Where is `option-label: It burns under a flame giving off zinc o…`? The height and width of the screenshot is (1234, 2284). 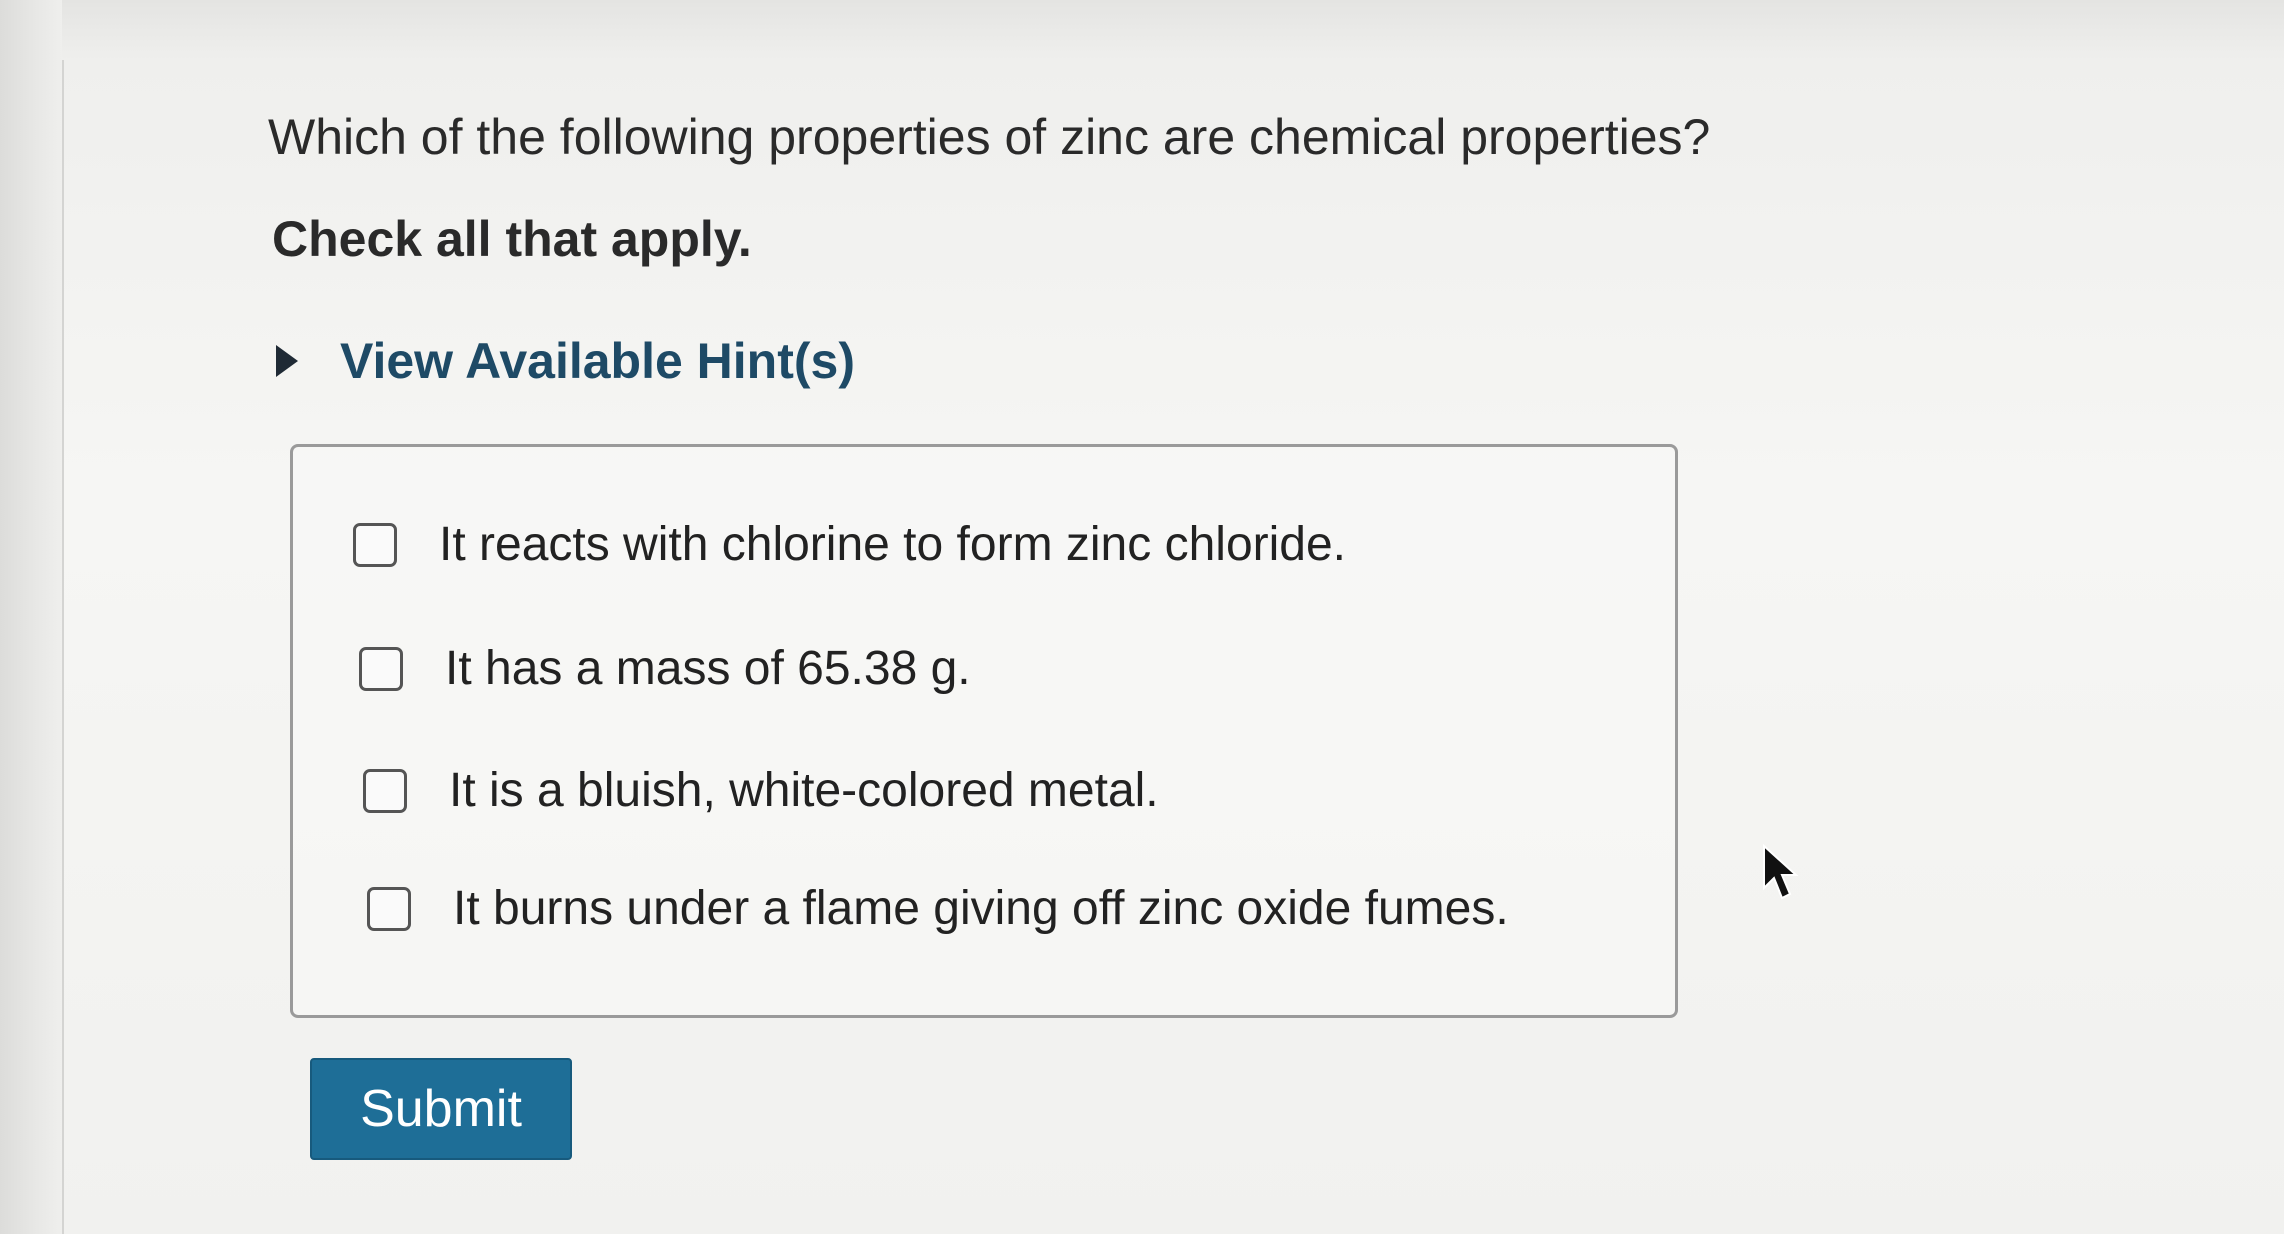 option-label: It burns under a flame giving off zinc o… is located at coordinates (981, 908).